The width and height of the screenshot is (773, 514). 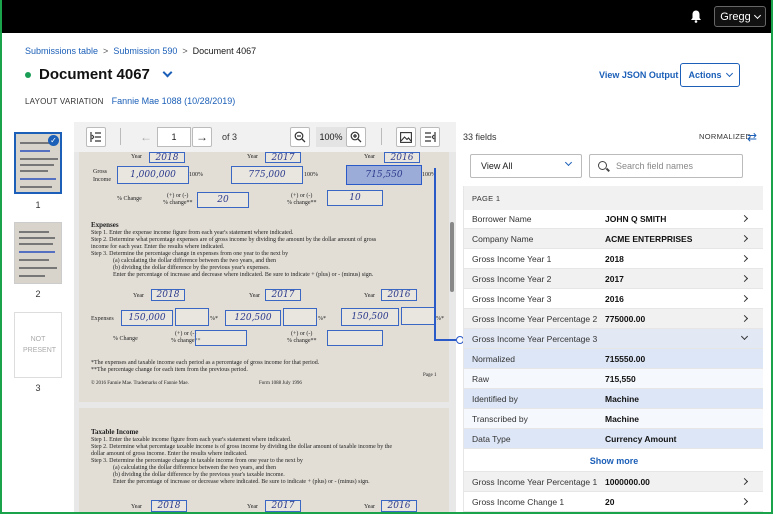 What do you see at coordinates (38, 294) in the screenshot?
I see `thumbnail-number: 2` at bounding box center [38, 294].